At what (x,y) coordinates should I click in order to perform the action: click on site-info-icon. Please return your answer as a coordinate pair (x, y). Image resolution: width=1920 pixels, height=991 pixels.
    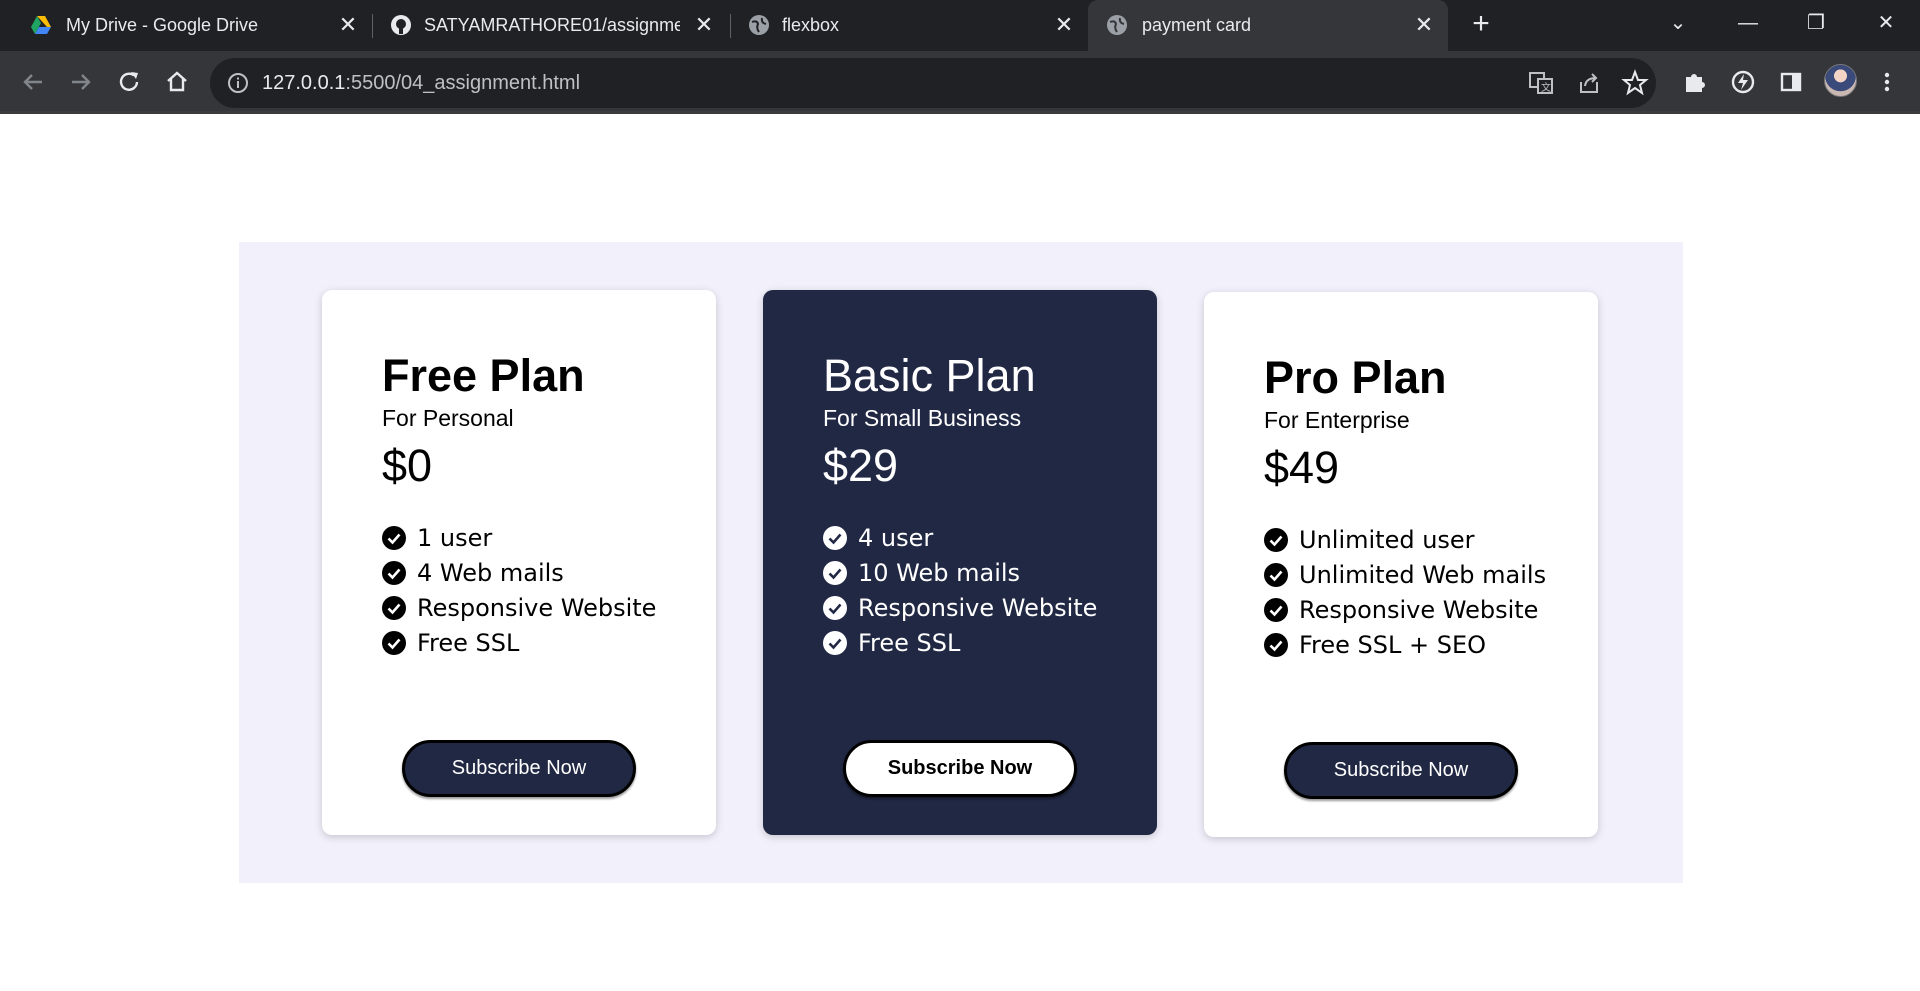
    Looking at the image, I should click on (238, 83).